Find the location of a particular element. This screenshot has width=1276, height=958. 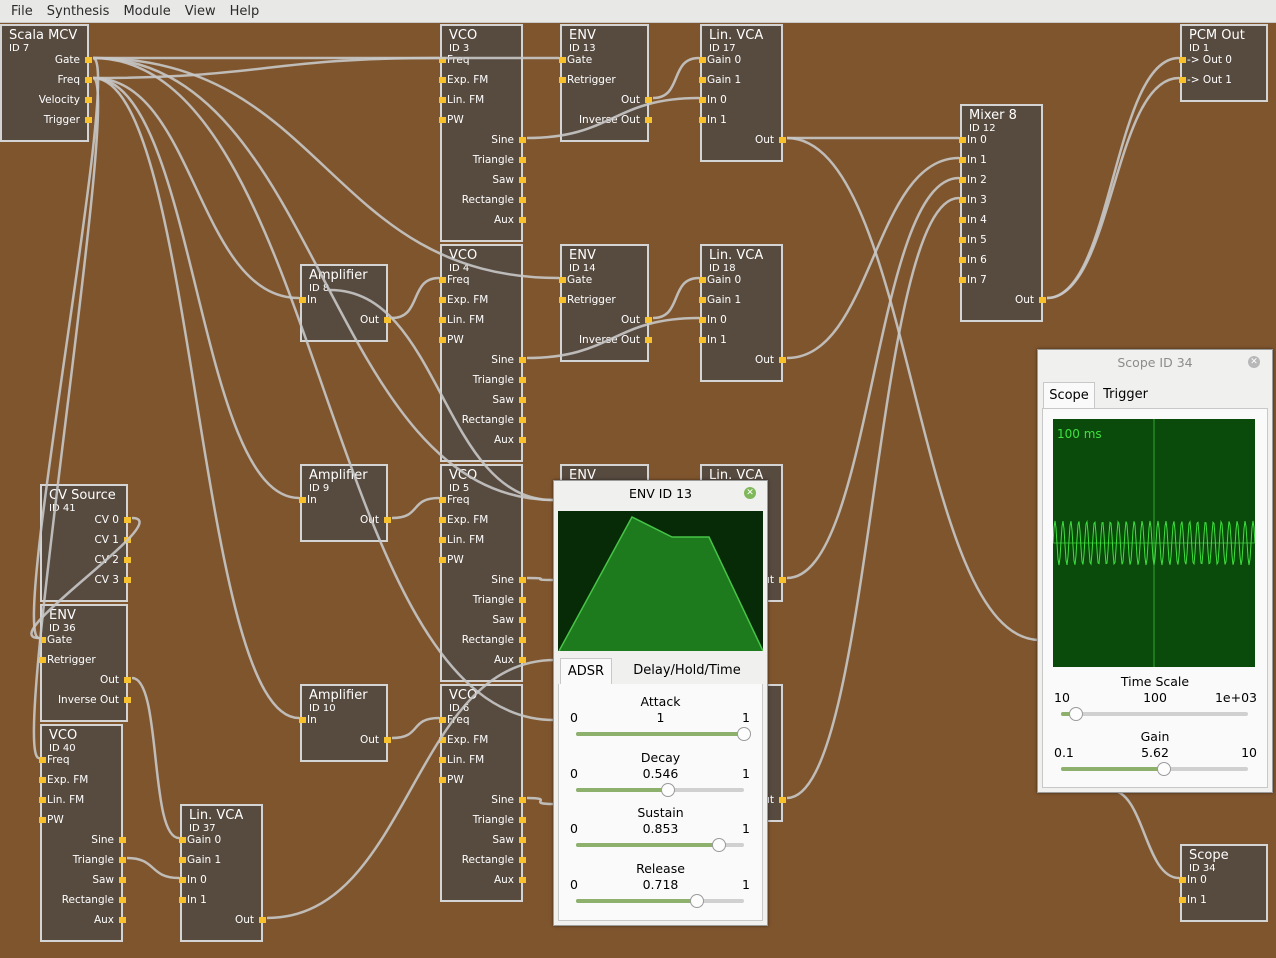

slider-label: Sustain is located at coordinates (660, 812).